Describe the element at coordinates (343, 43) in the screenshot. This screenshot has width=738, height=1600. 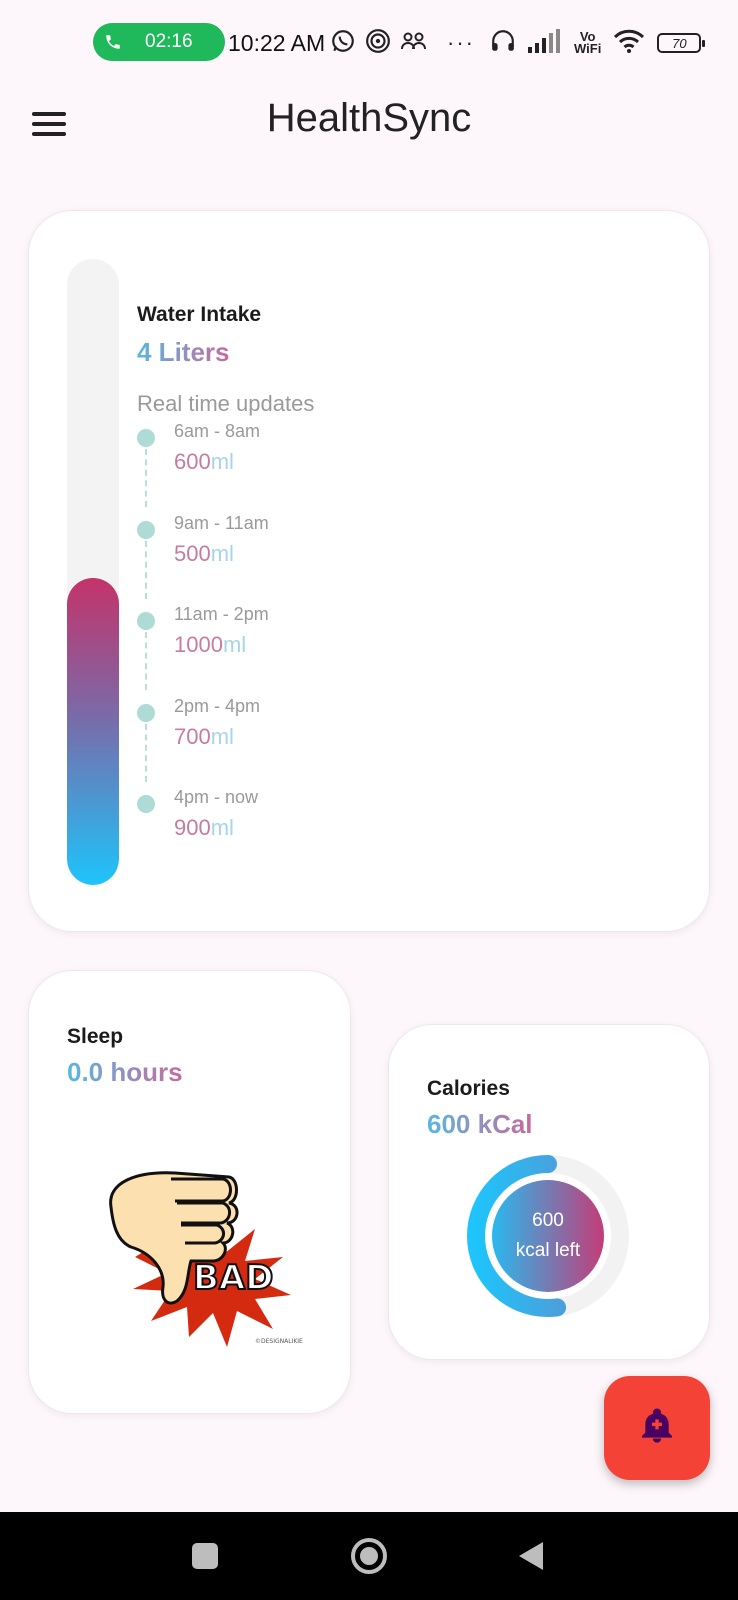
I see `whatsapp-icon` at that location.